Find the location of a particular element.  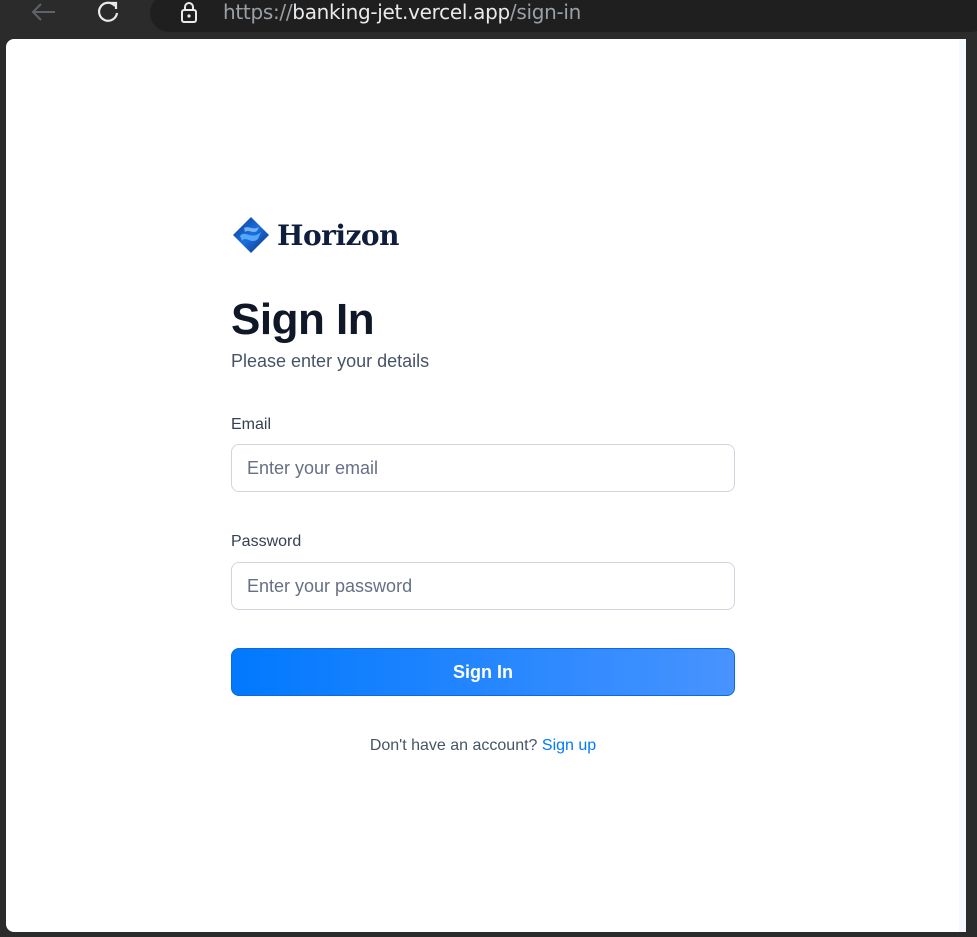

sign-up-prompt-text: Don't have an account? is located at coordinates (453, 745).